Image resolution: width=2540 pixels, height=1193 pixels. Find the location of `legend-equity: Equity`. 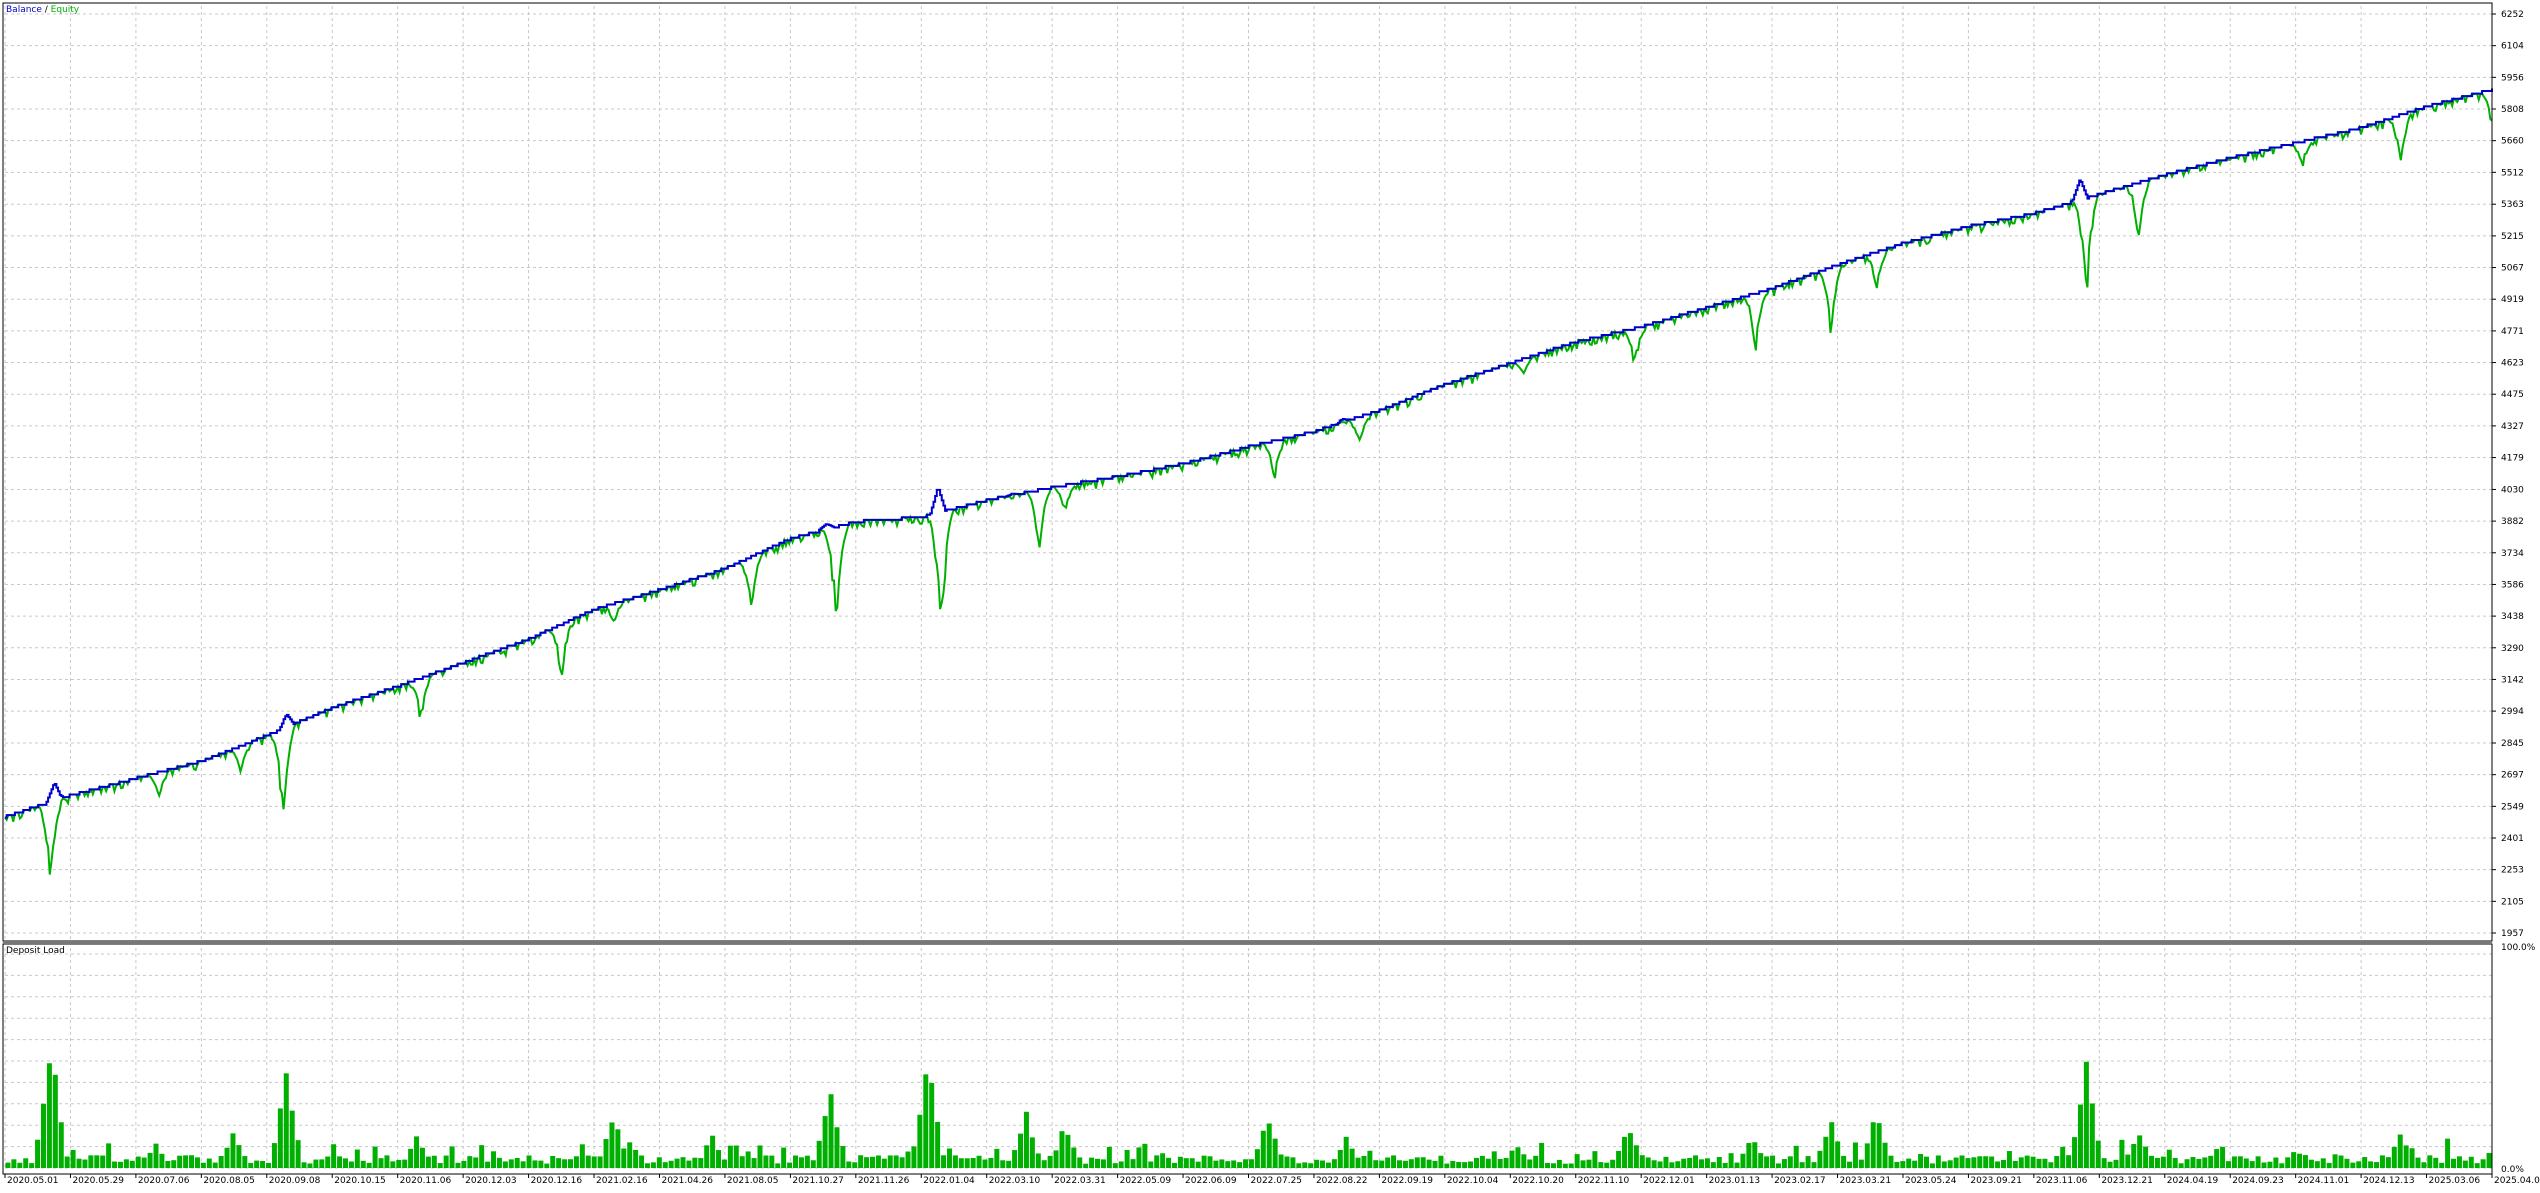

legend-equity: Equity is located at coordinates (65, 10).